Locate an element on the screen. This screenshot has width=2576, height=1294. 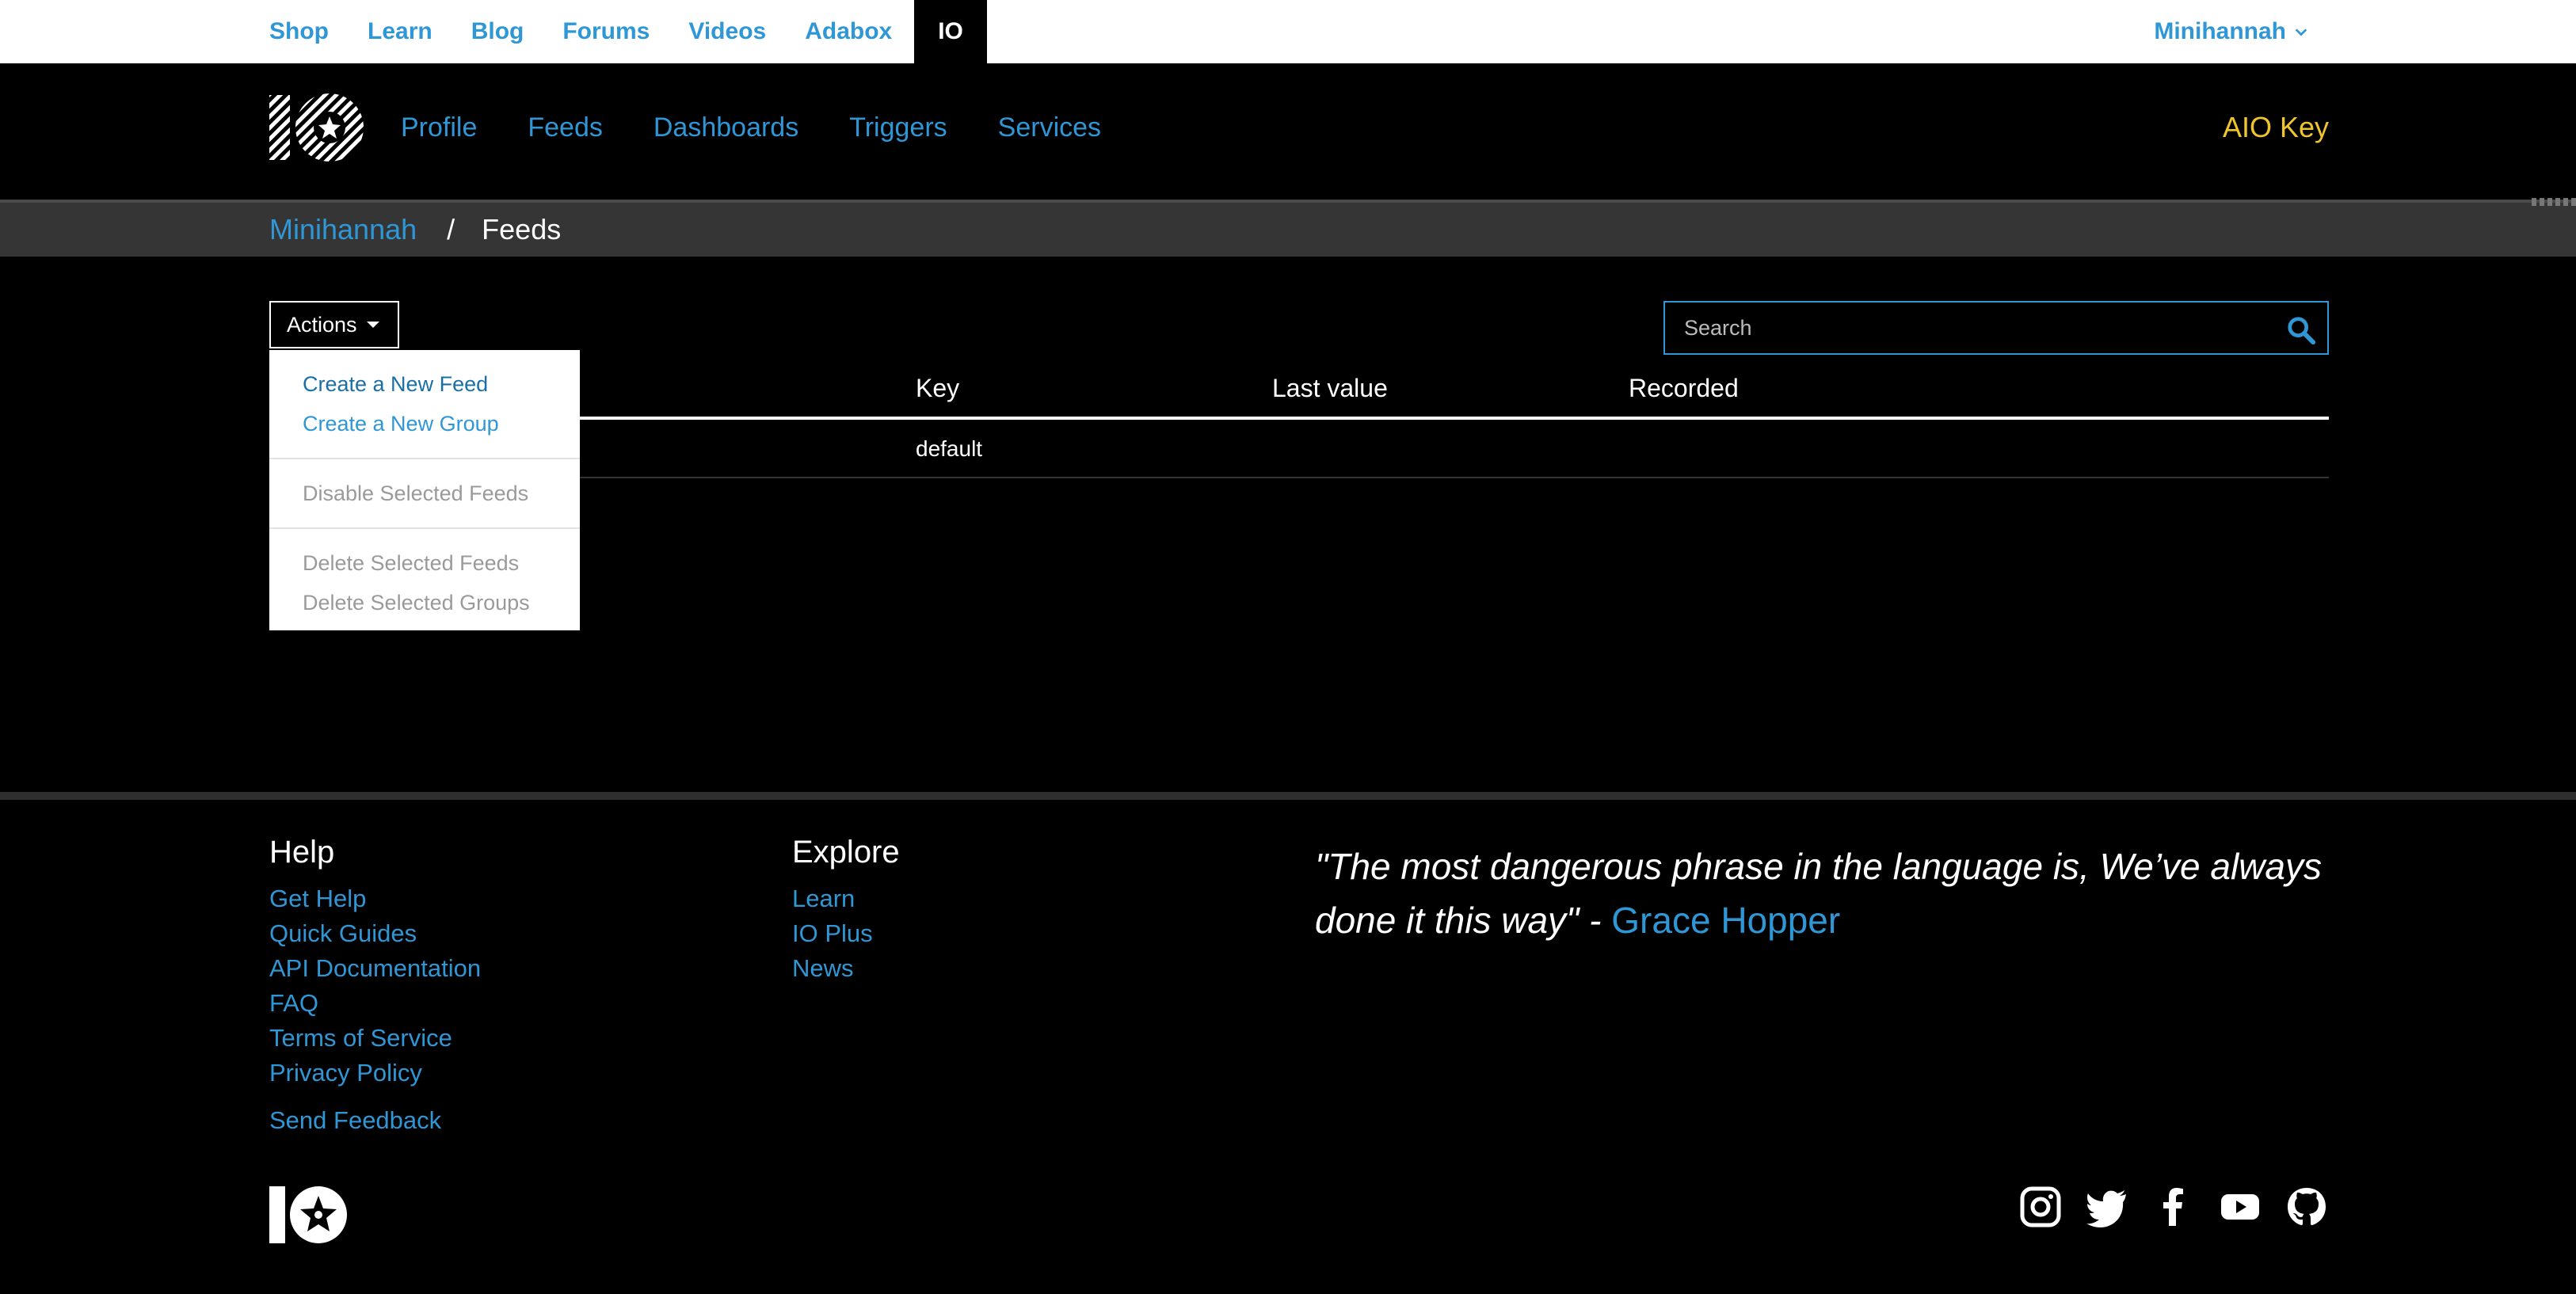
breadcrumb-current: Feeds is located at coordinates (522, 229).